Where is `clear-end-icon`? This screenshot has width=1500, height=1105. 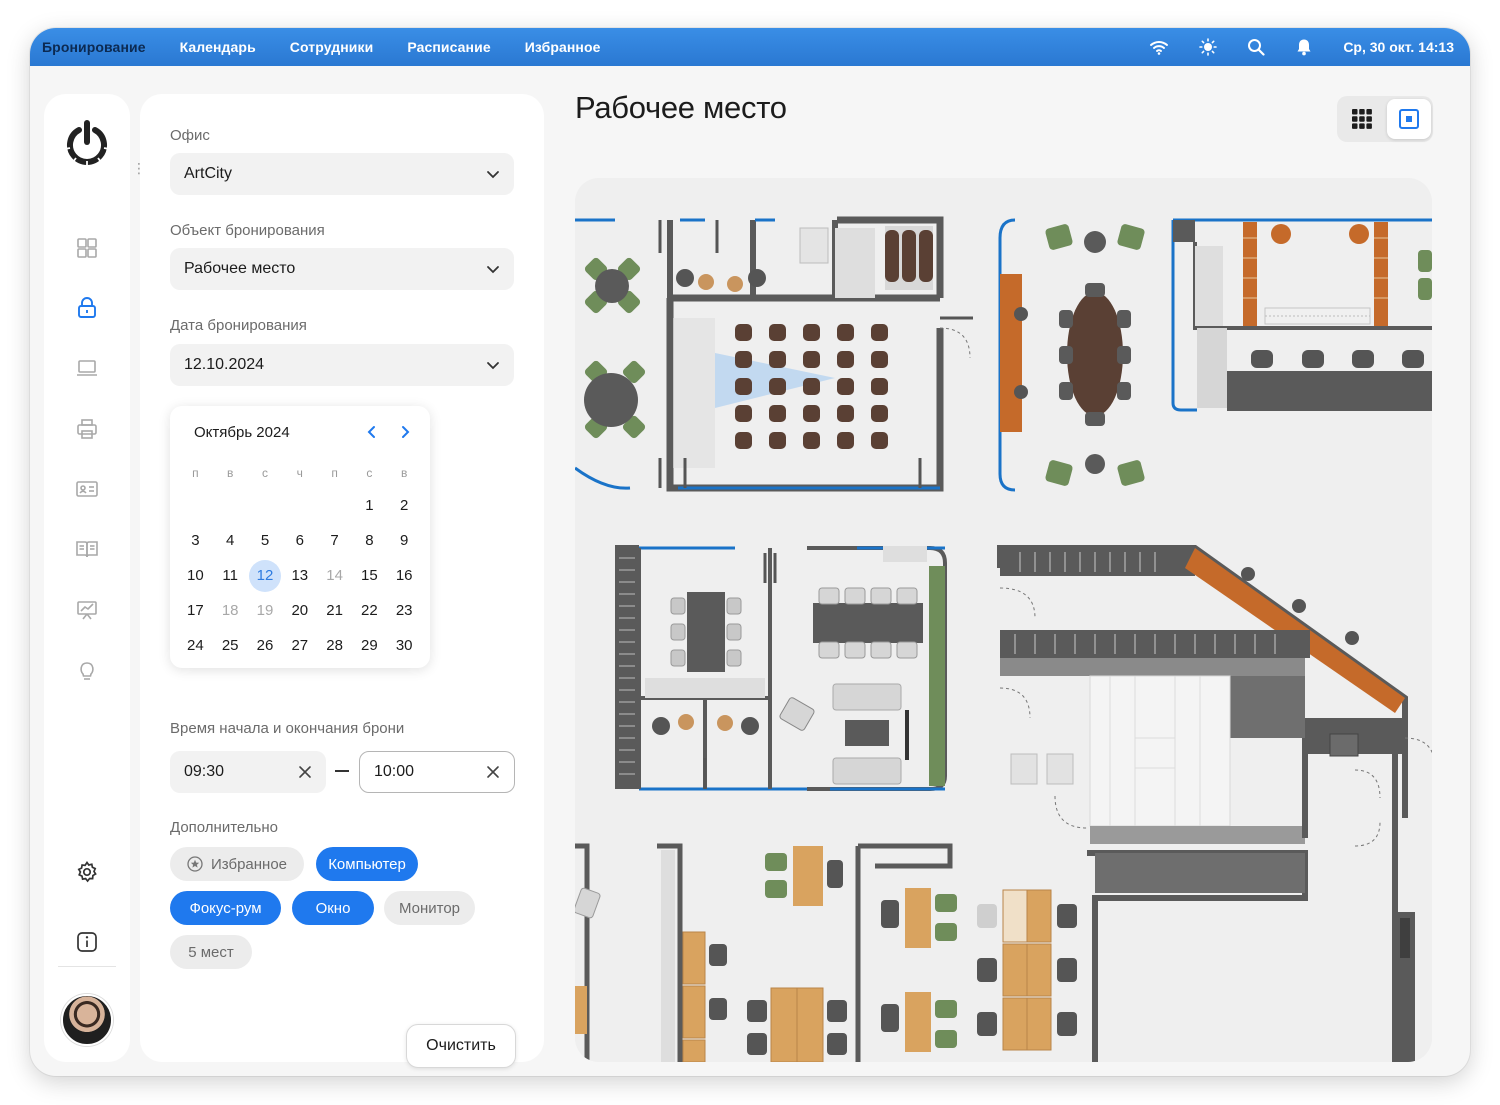 clear-end-icon is located at coordinates (493, 772).